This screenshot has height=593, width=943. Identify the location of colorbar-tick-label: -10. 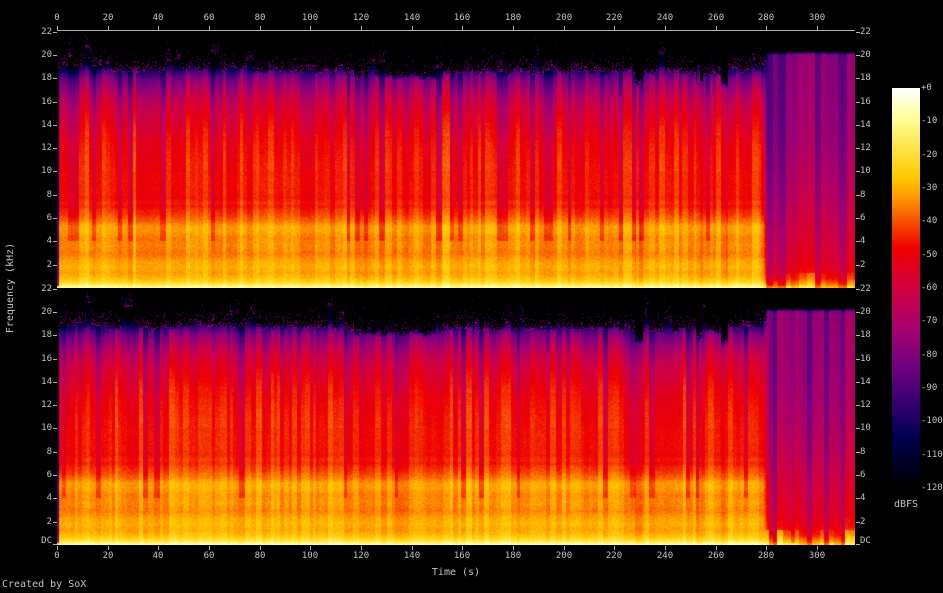
(929, 121).